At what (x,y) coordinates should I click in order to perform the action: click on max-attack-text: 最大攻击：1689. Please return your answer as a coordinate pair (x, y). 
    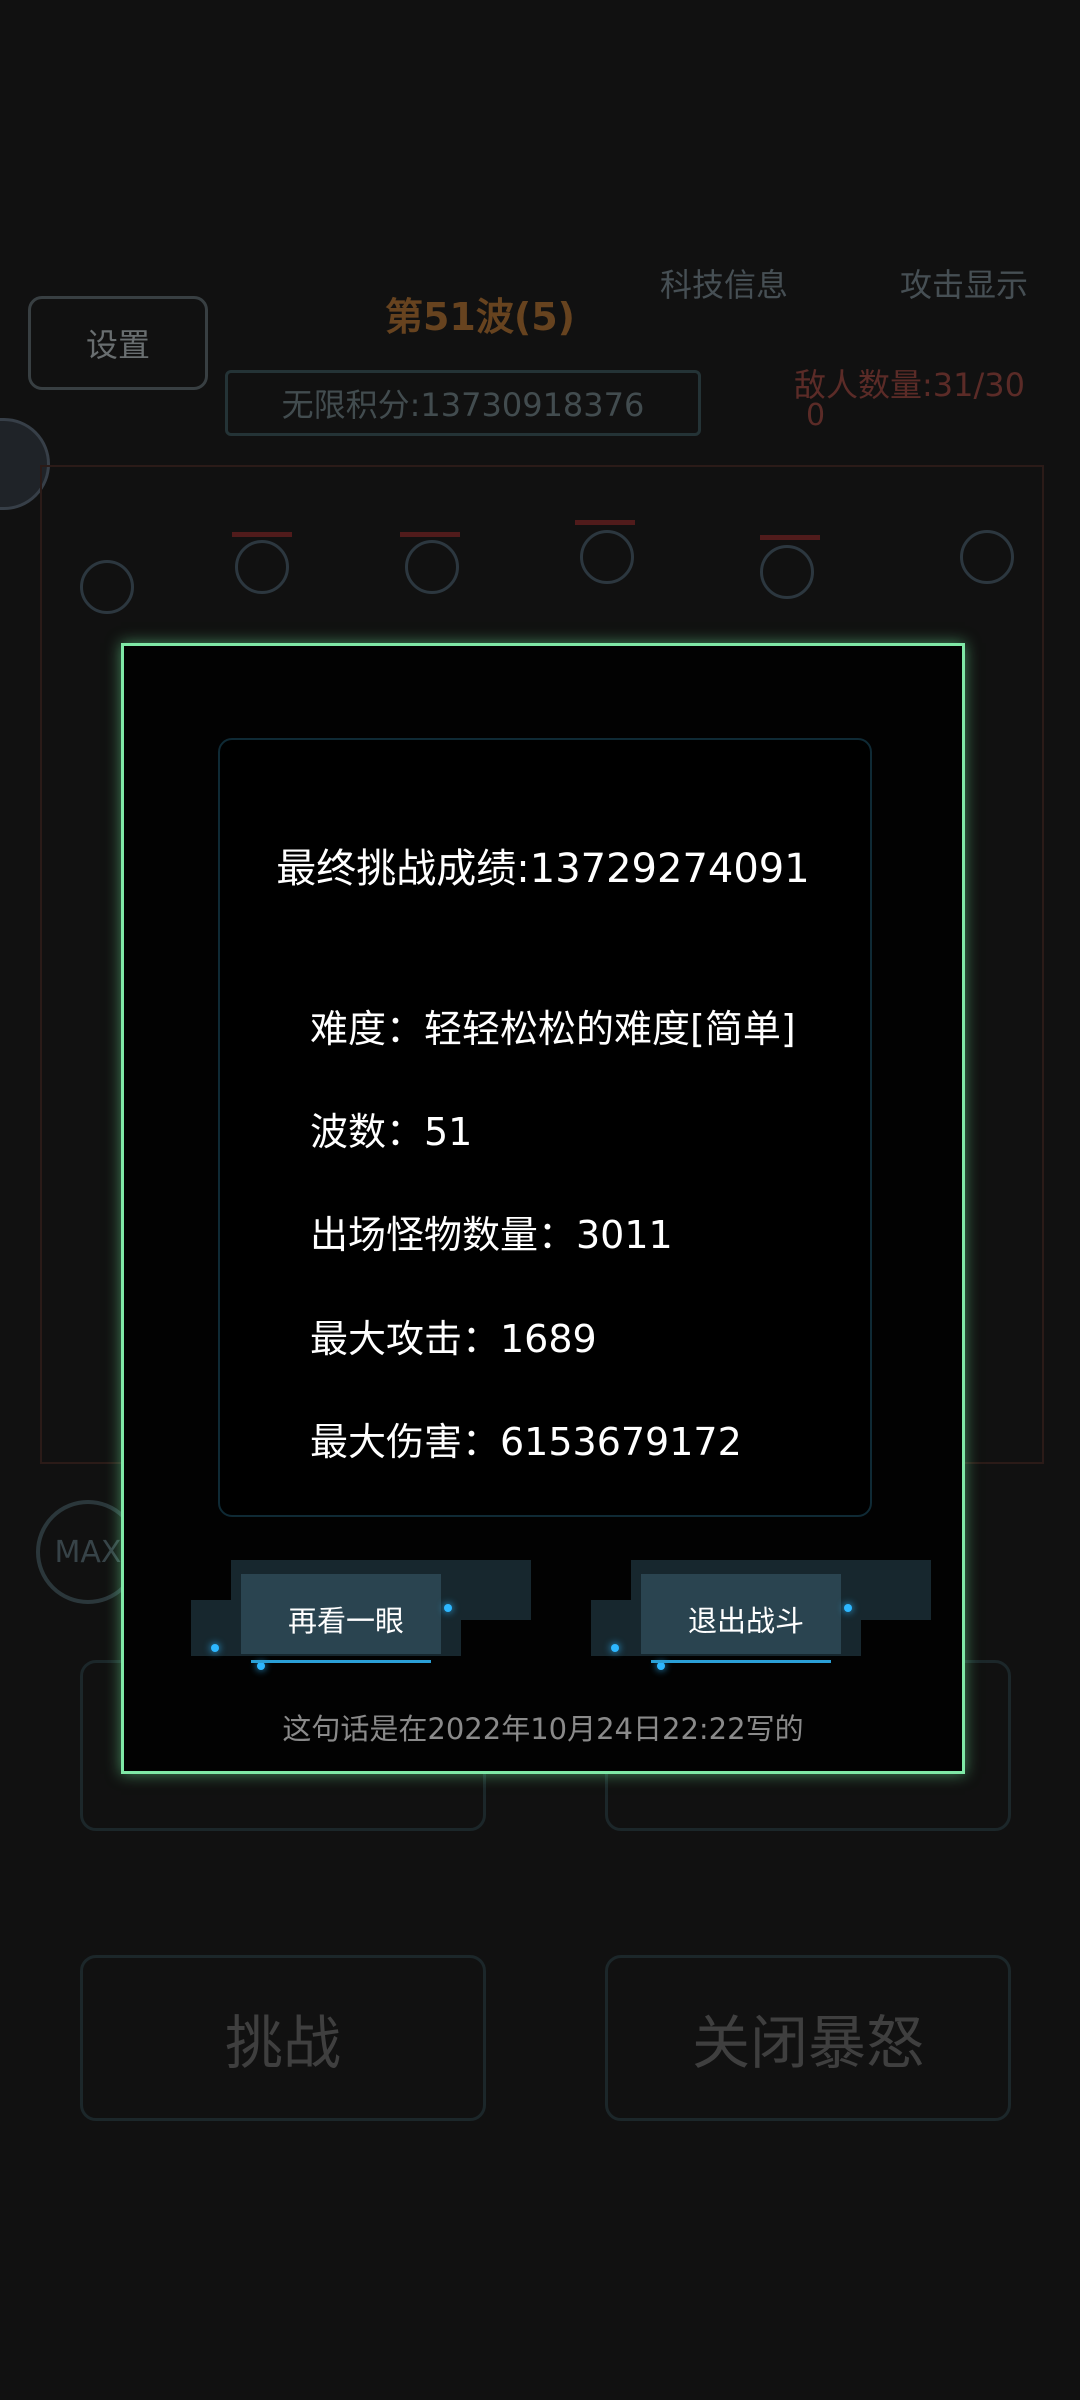
    Looking at the image, I should click on (453, 1339).